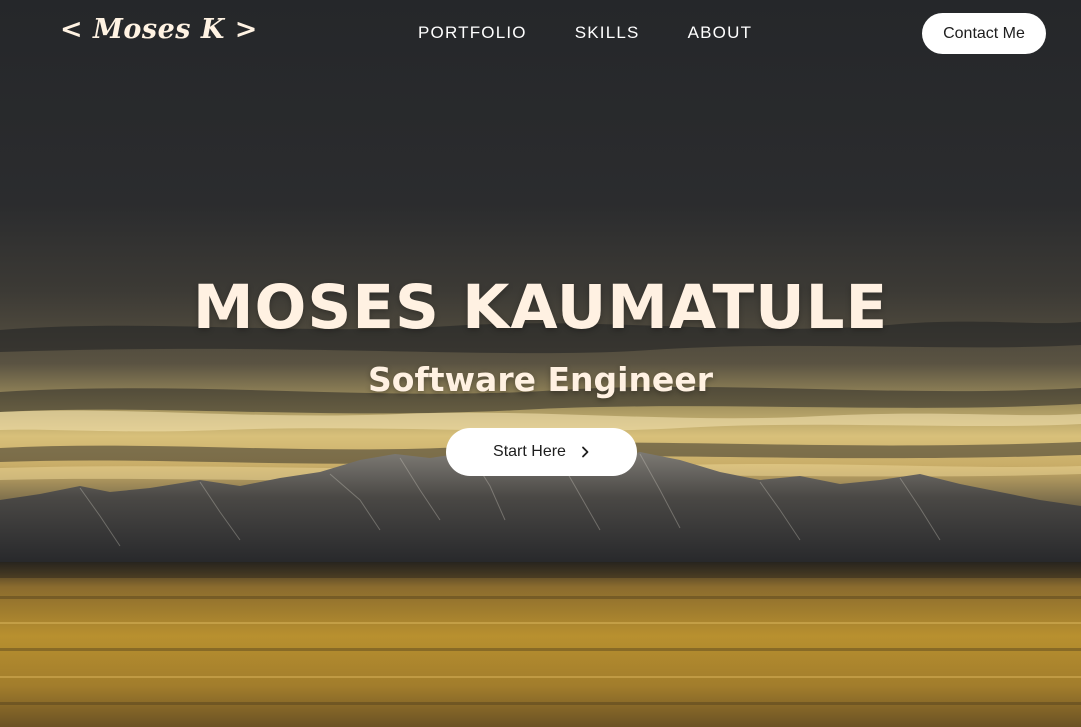 Image resolution: width=1081 pixels, height=727 pixels. Describe the element at coordinates (720, 33) in the screenshot. I see `nav-item-about: ABOUT` at that location.